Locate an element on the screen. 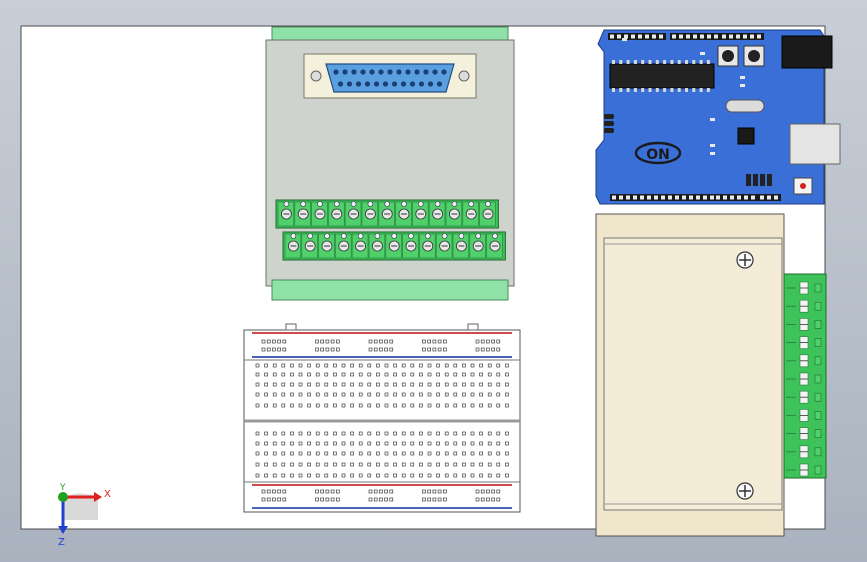 Image resolution: width=867 pixels, height=562 pixels. db25-screw-right is located at coordinates (464, 76).